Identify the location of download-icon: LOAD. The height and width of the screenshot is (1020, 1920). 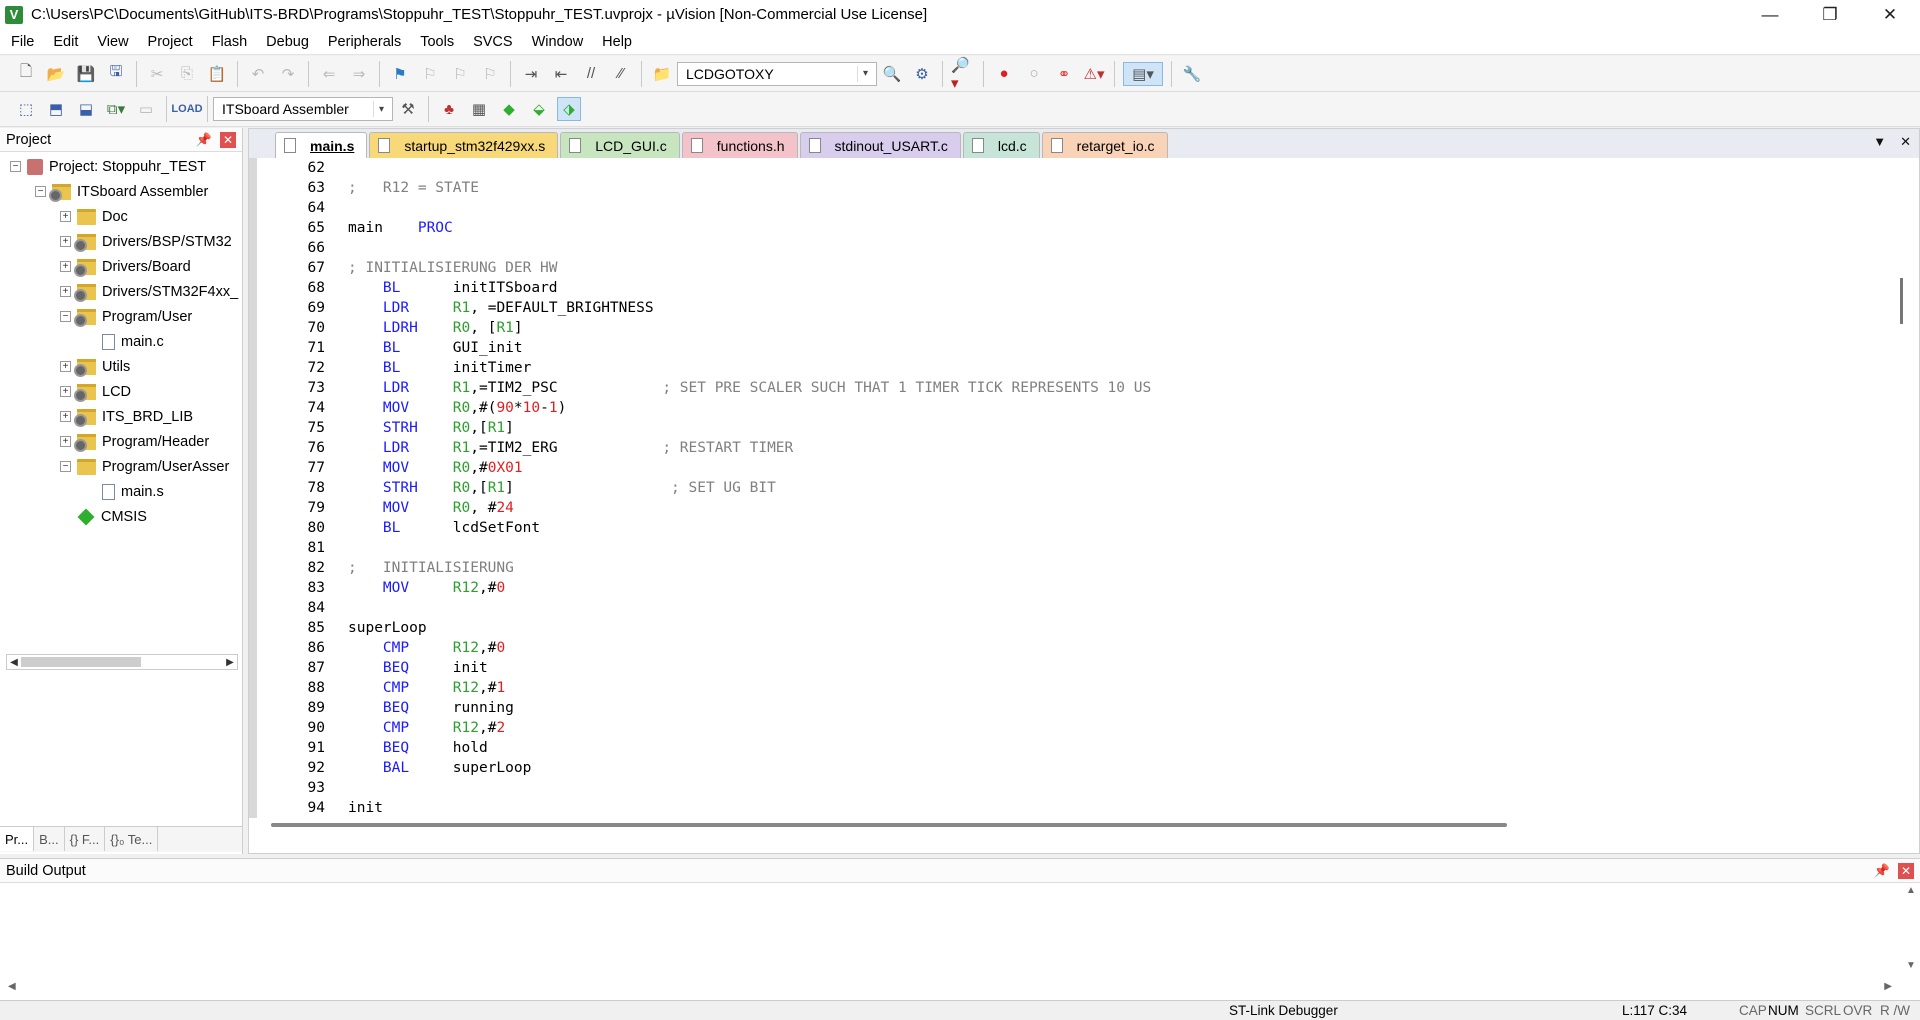
(186, 109).